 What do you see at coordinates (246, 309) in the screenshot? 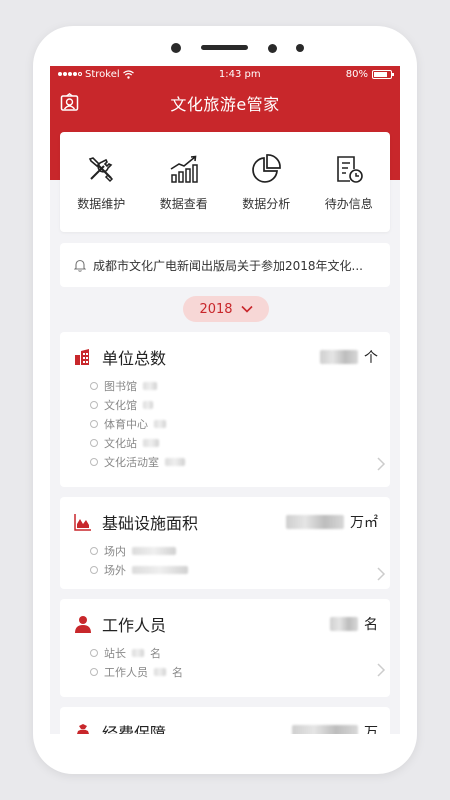
I see `chevron-down-icon` at bounding box center [246, 309].